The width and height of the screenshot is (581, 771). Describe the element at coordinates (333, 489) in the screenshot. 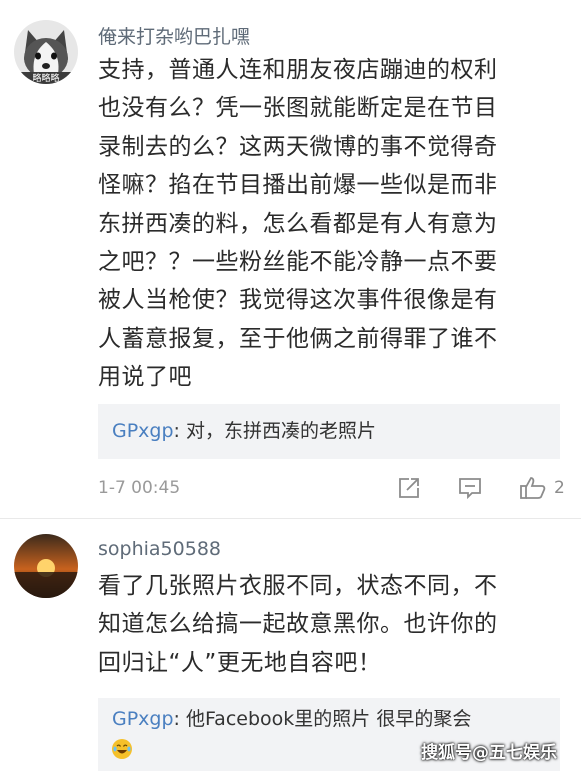

I see `comment-meta: 1-7 00:45 2` at that location.